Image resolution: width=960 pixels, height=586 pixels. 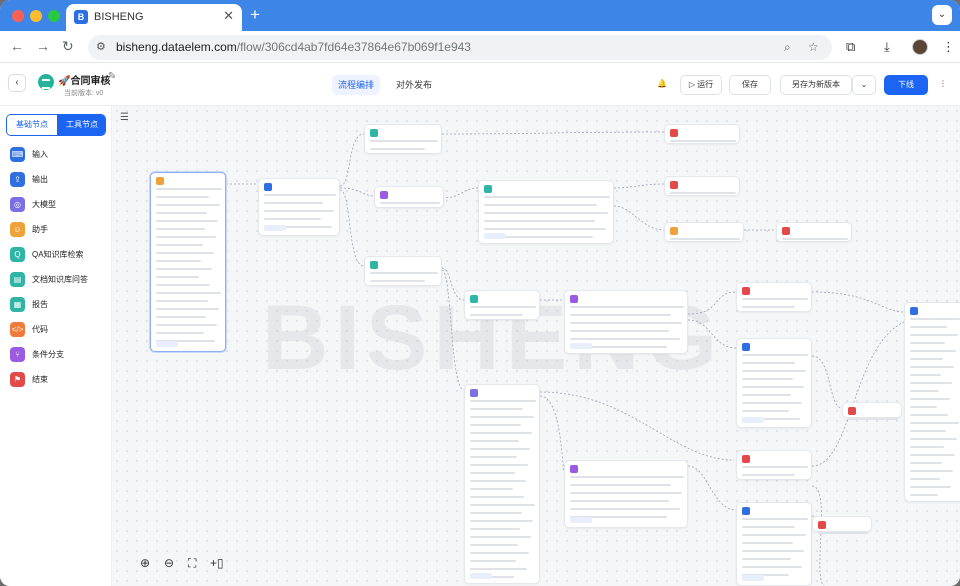 What do you see at coordinates (816, 85) in the screenshot?
I see `save-as-new-version-button: 另存为新版本` at bounding box center [816, 85].